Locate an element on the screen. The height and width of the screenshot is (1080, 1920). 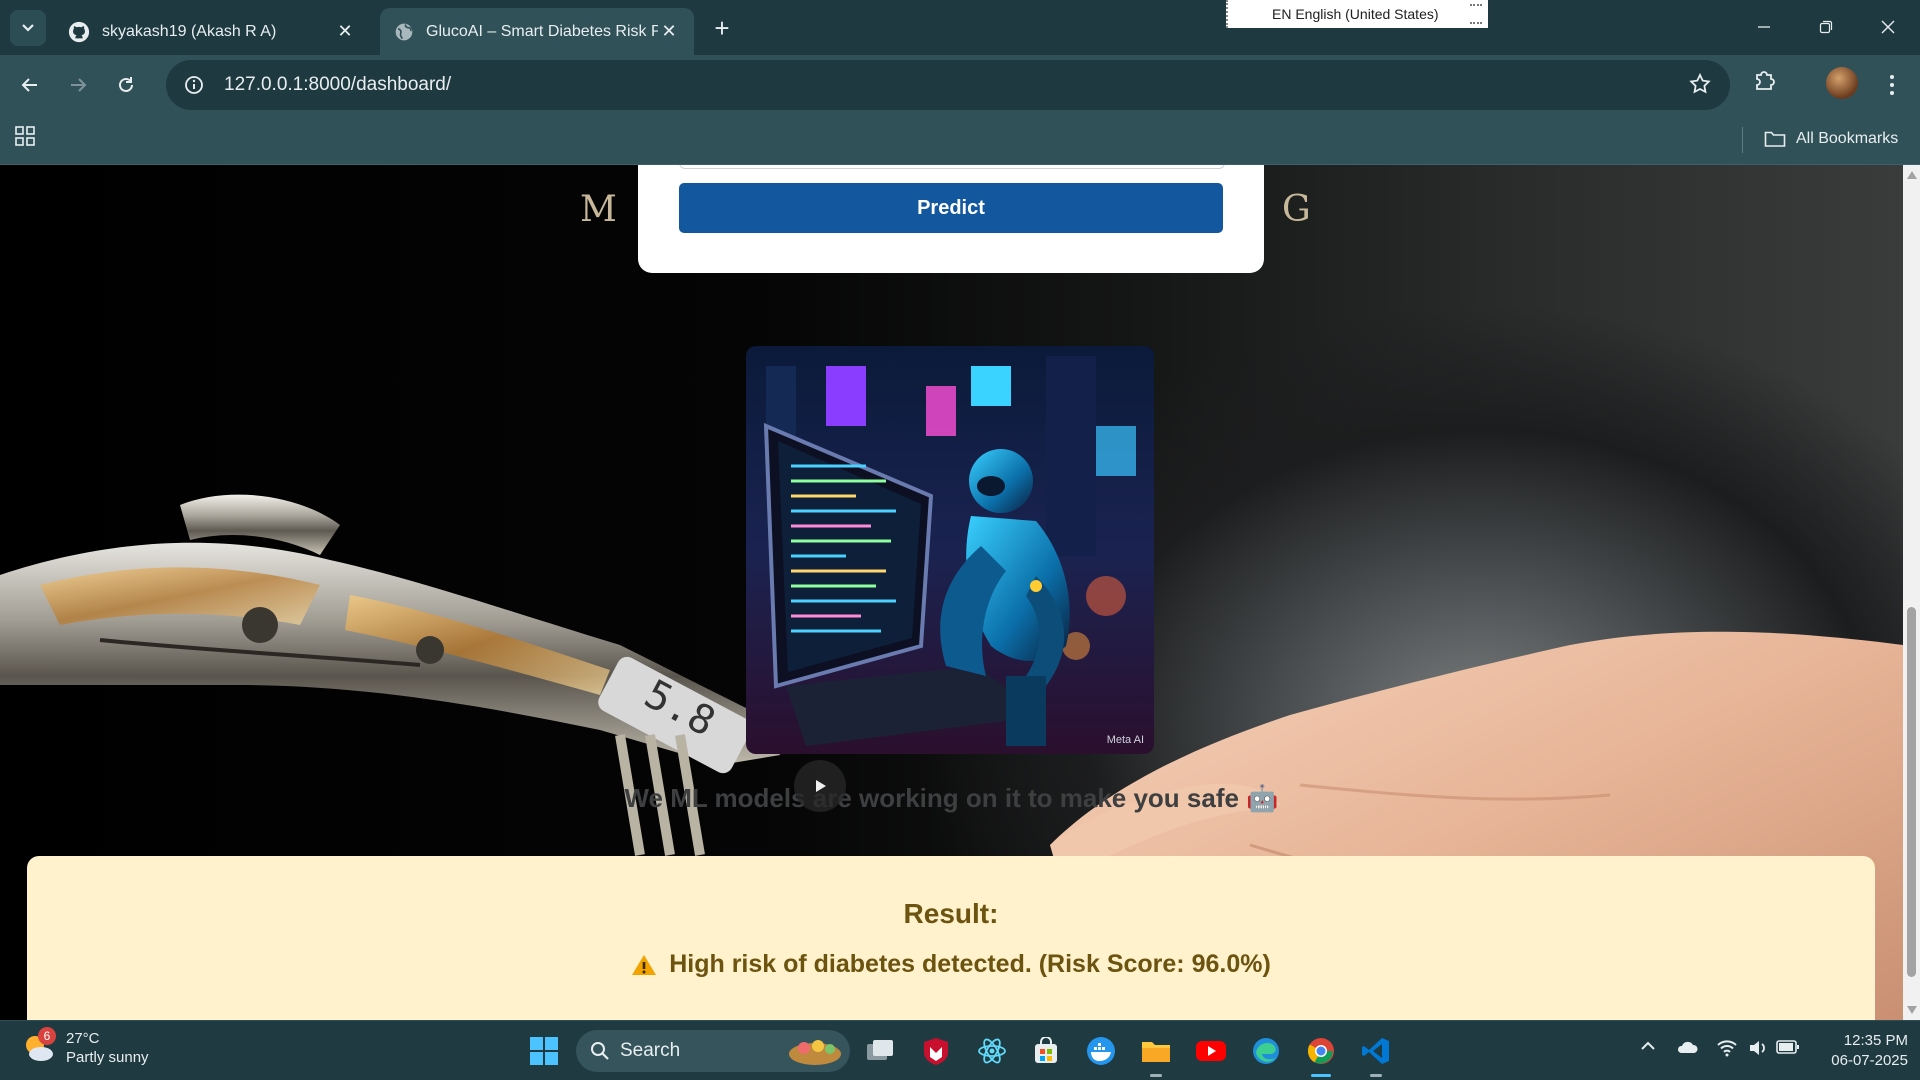
cloud-icon is located at coordinates (1687, 1047).